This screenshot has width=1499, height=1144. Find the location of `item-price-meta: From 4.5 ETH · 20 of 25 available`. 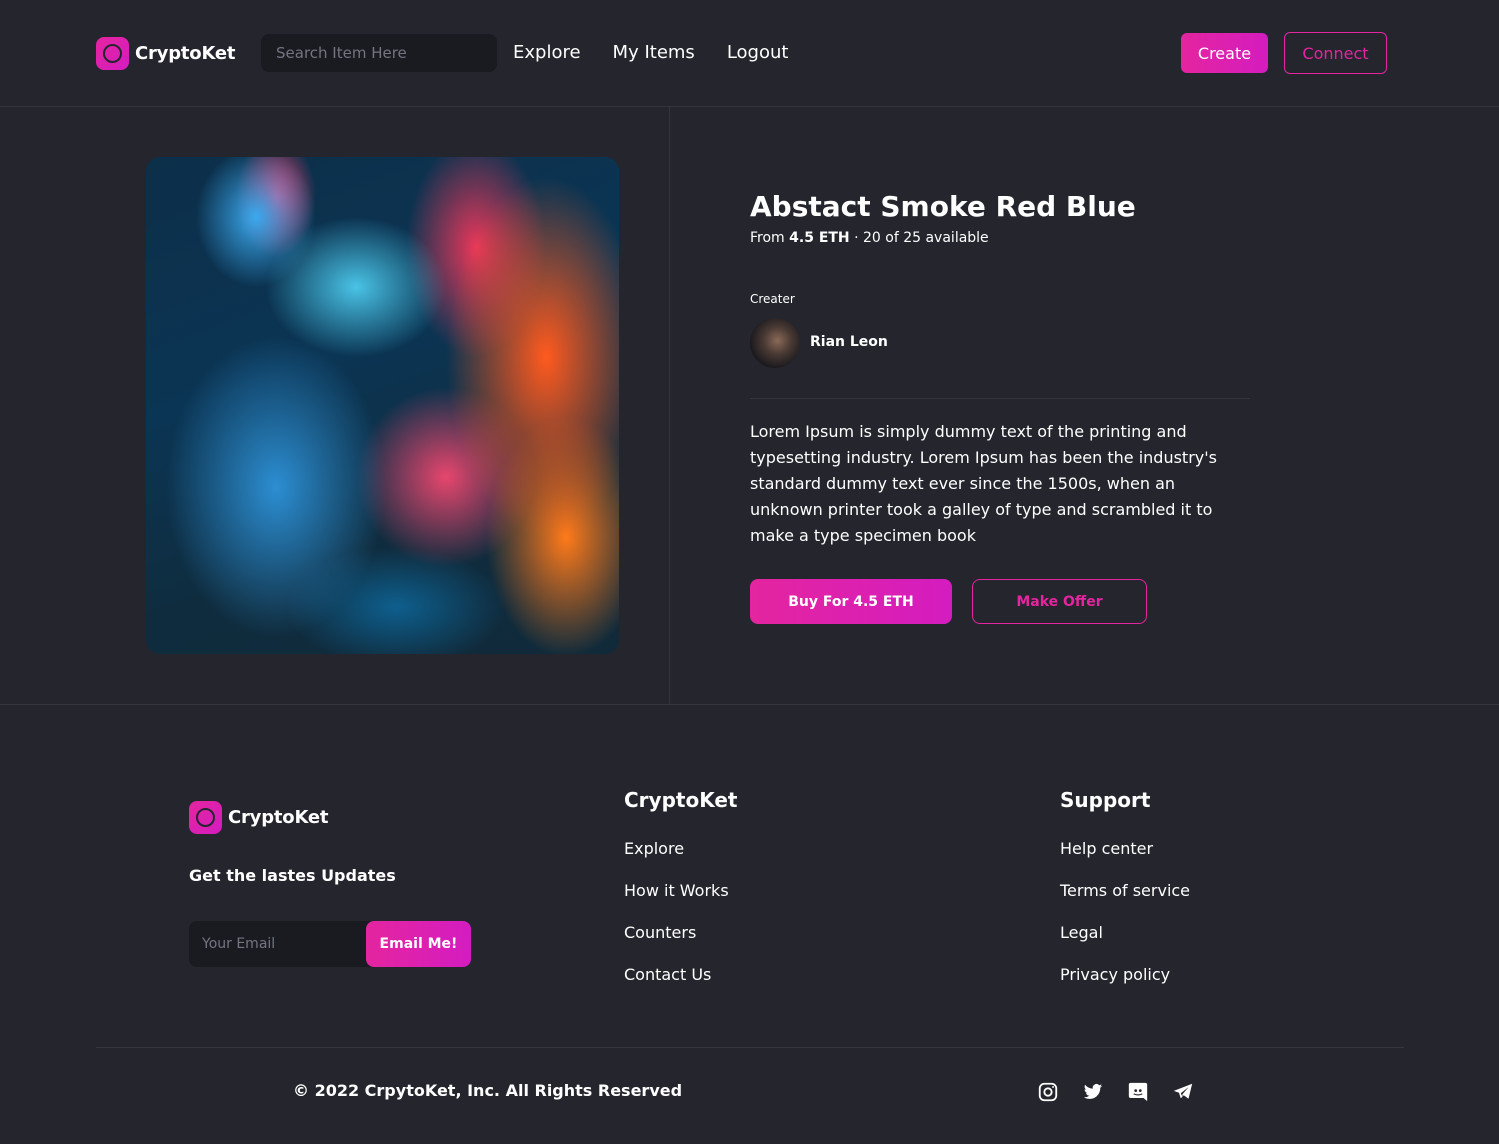

item-price-meta: From 4.5 ETH · 20 of 25 available is located at coordinates (869, 238).